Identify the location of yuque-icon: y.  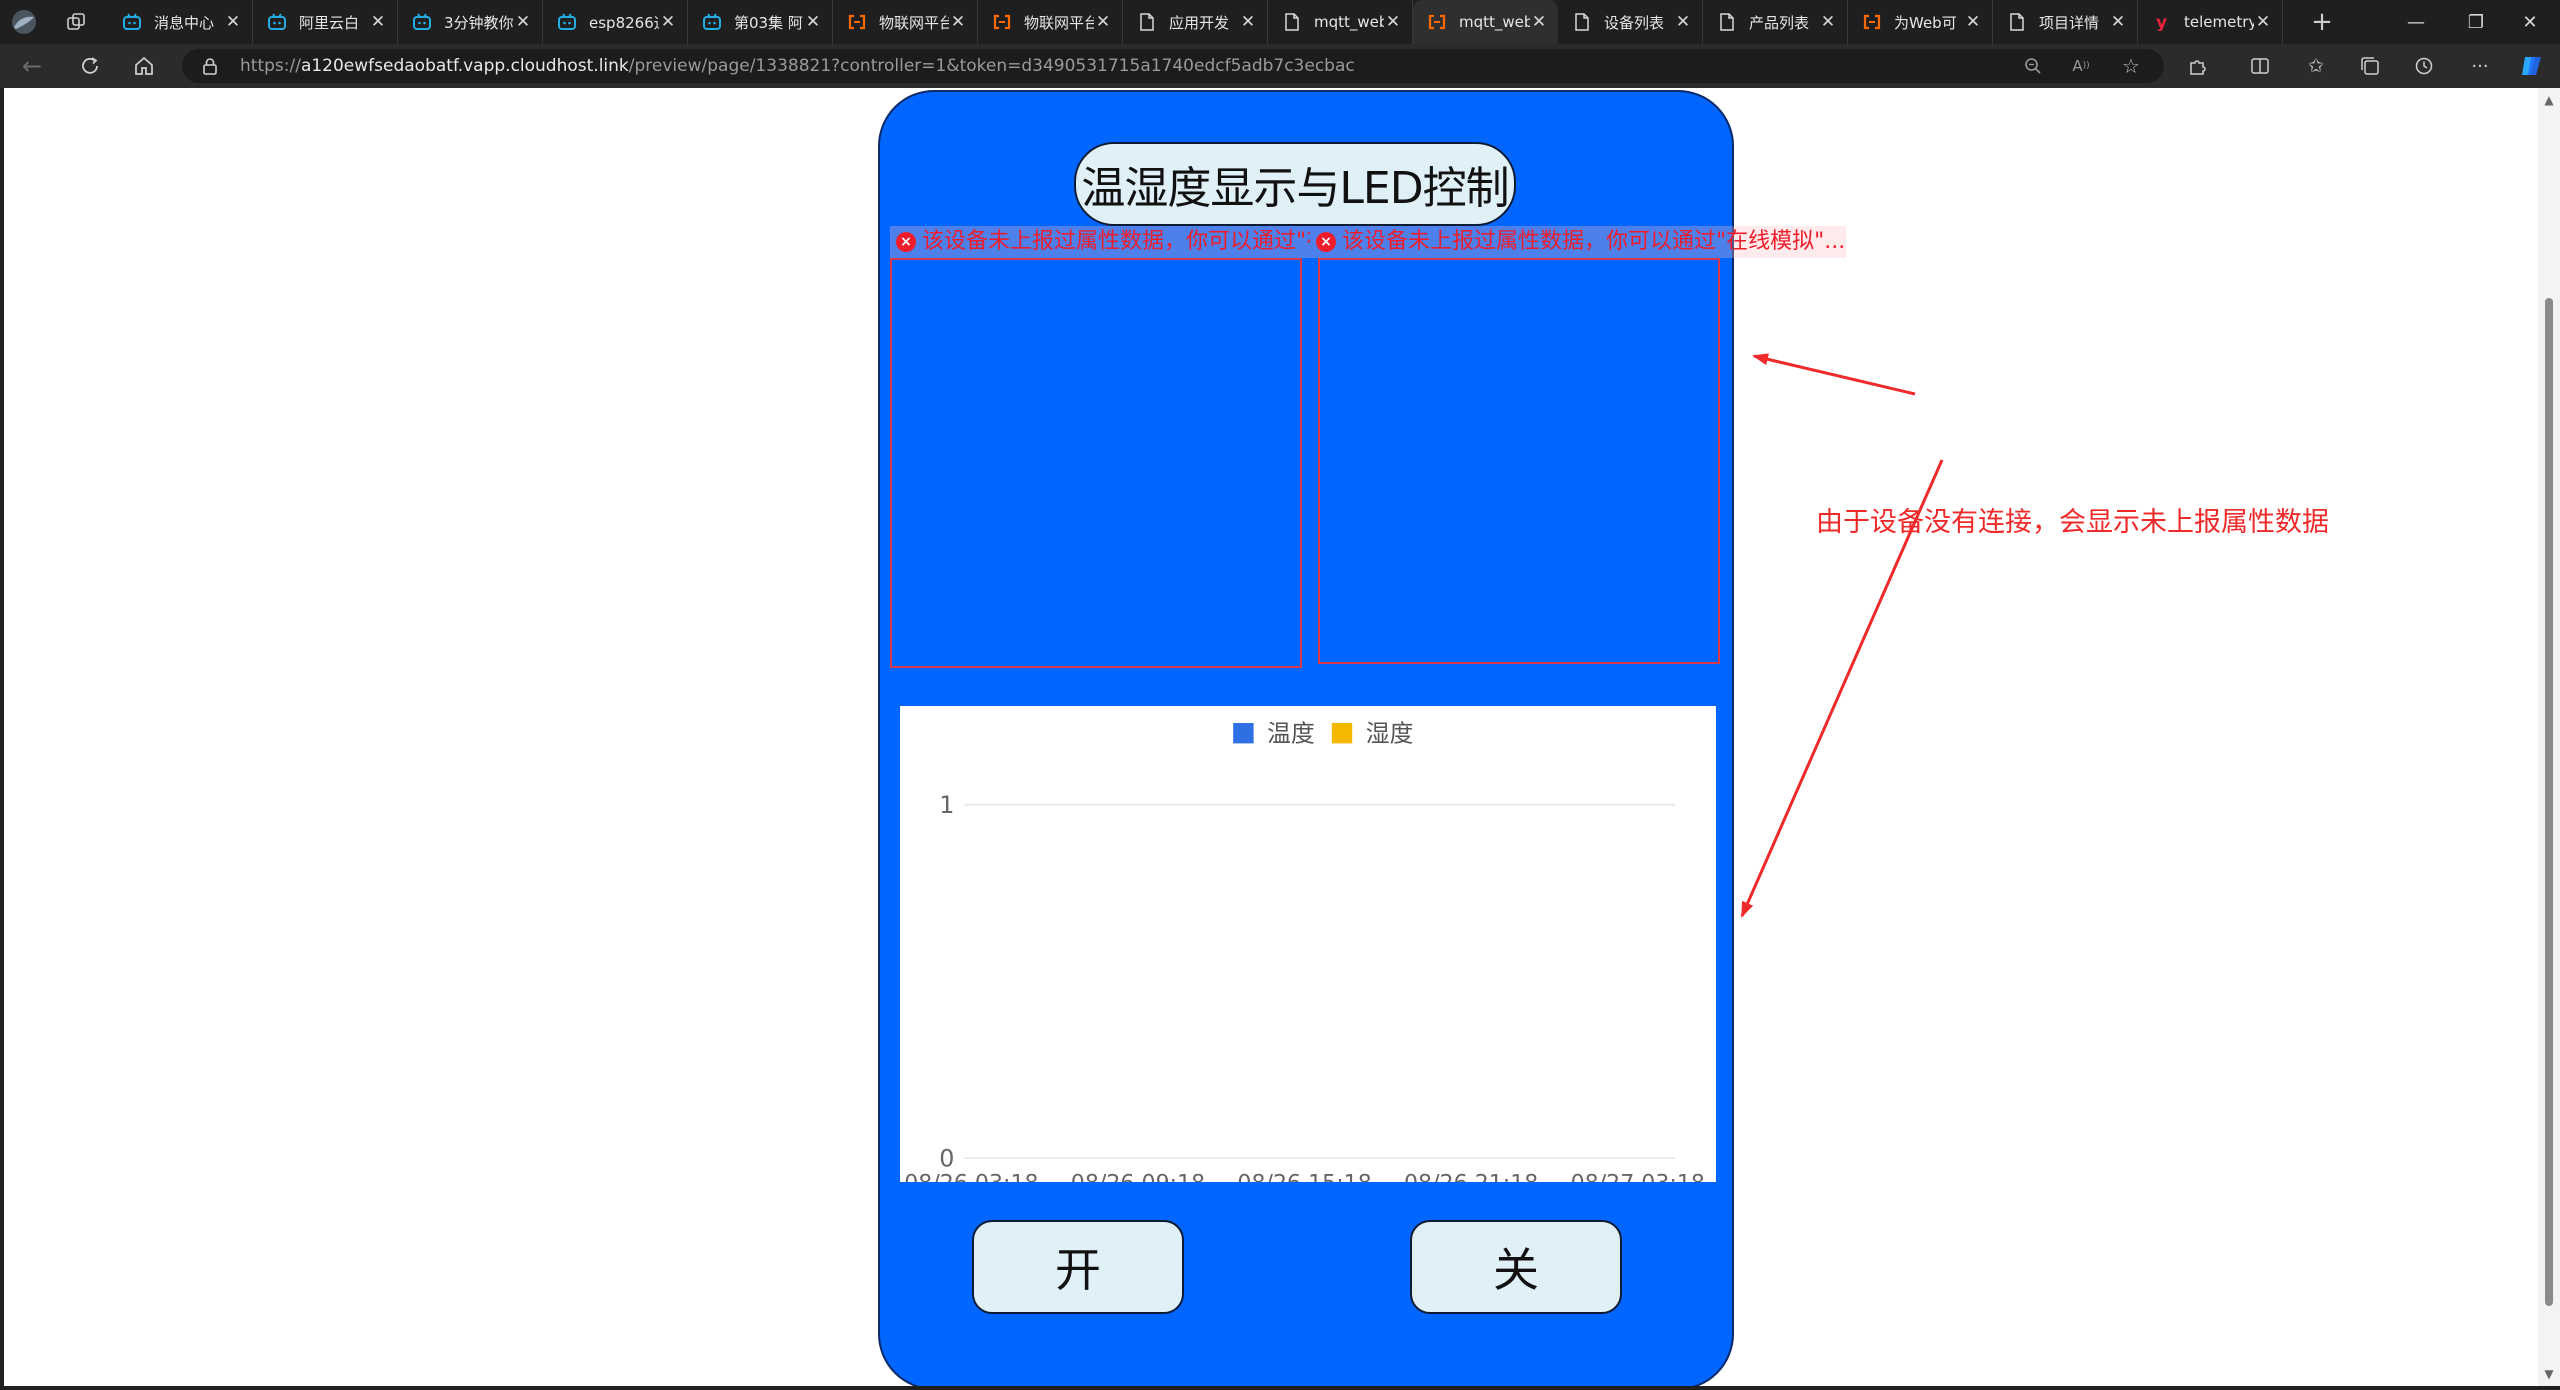
(2162, 22).